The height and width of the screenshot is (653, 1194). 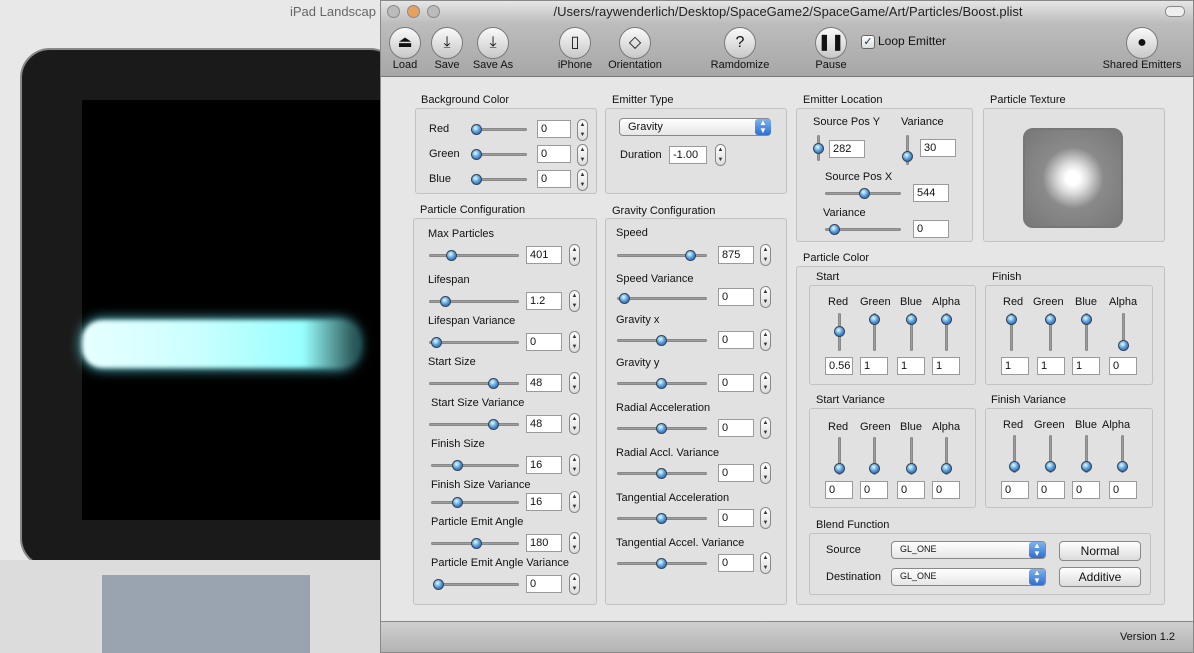 What do you see at coordinates (405, 43) in the screenshot?
I see `load-icon: ⏏` at bounding box center [405, 43].